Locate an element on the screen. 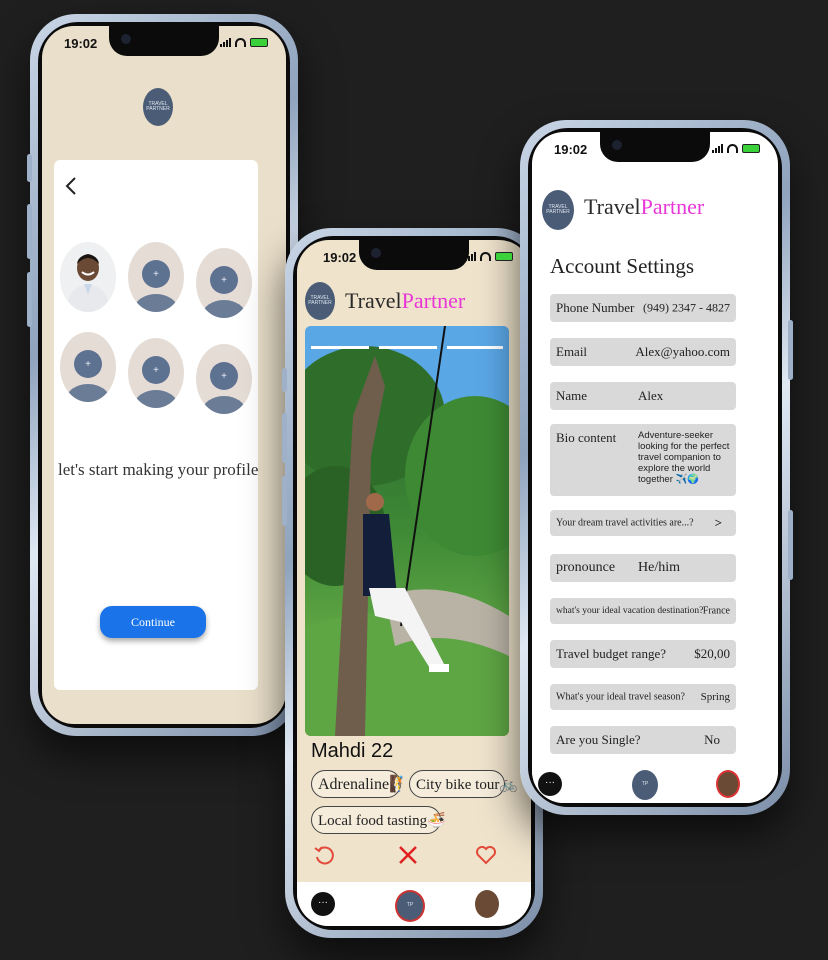  interest-tag: Local food tasting🍜 is located at coordinates (378, 820).